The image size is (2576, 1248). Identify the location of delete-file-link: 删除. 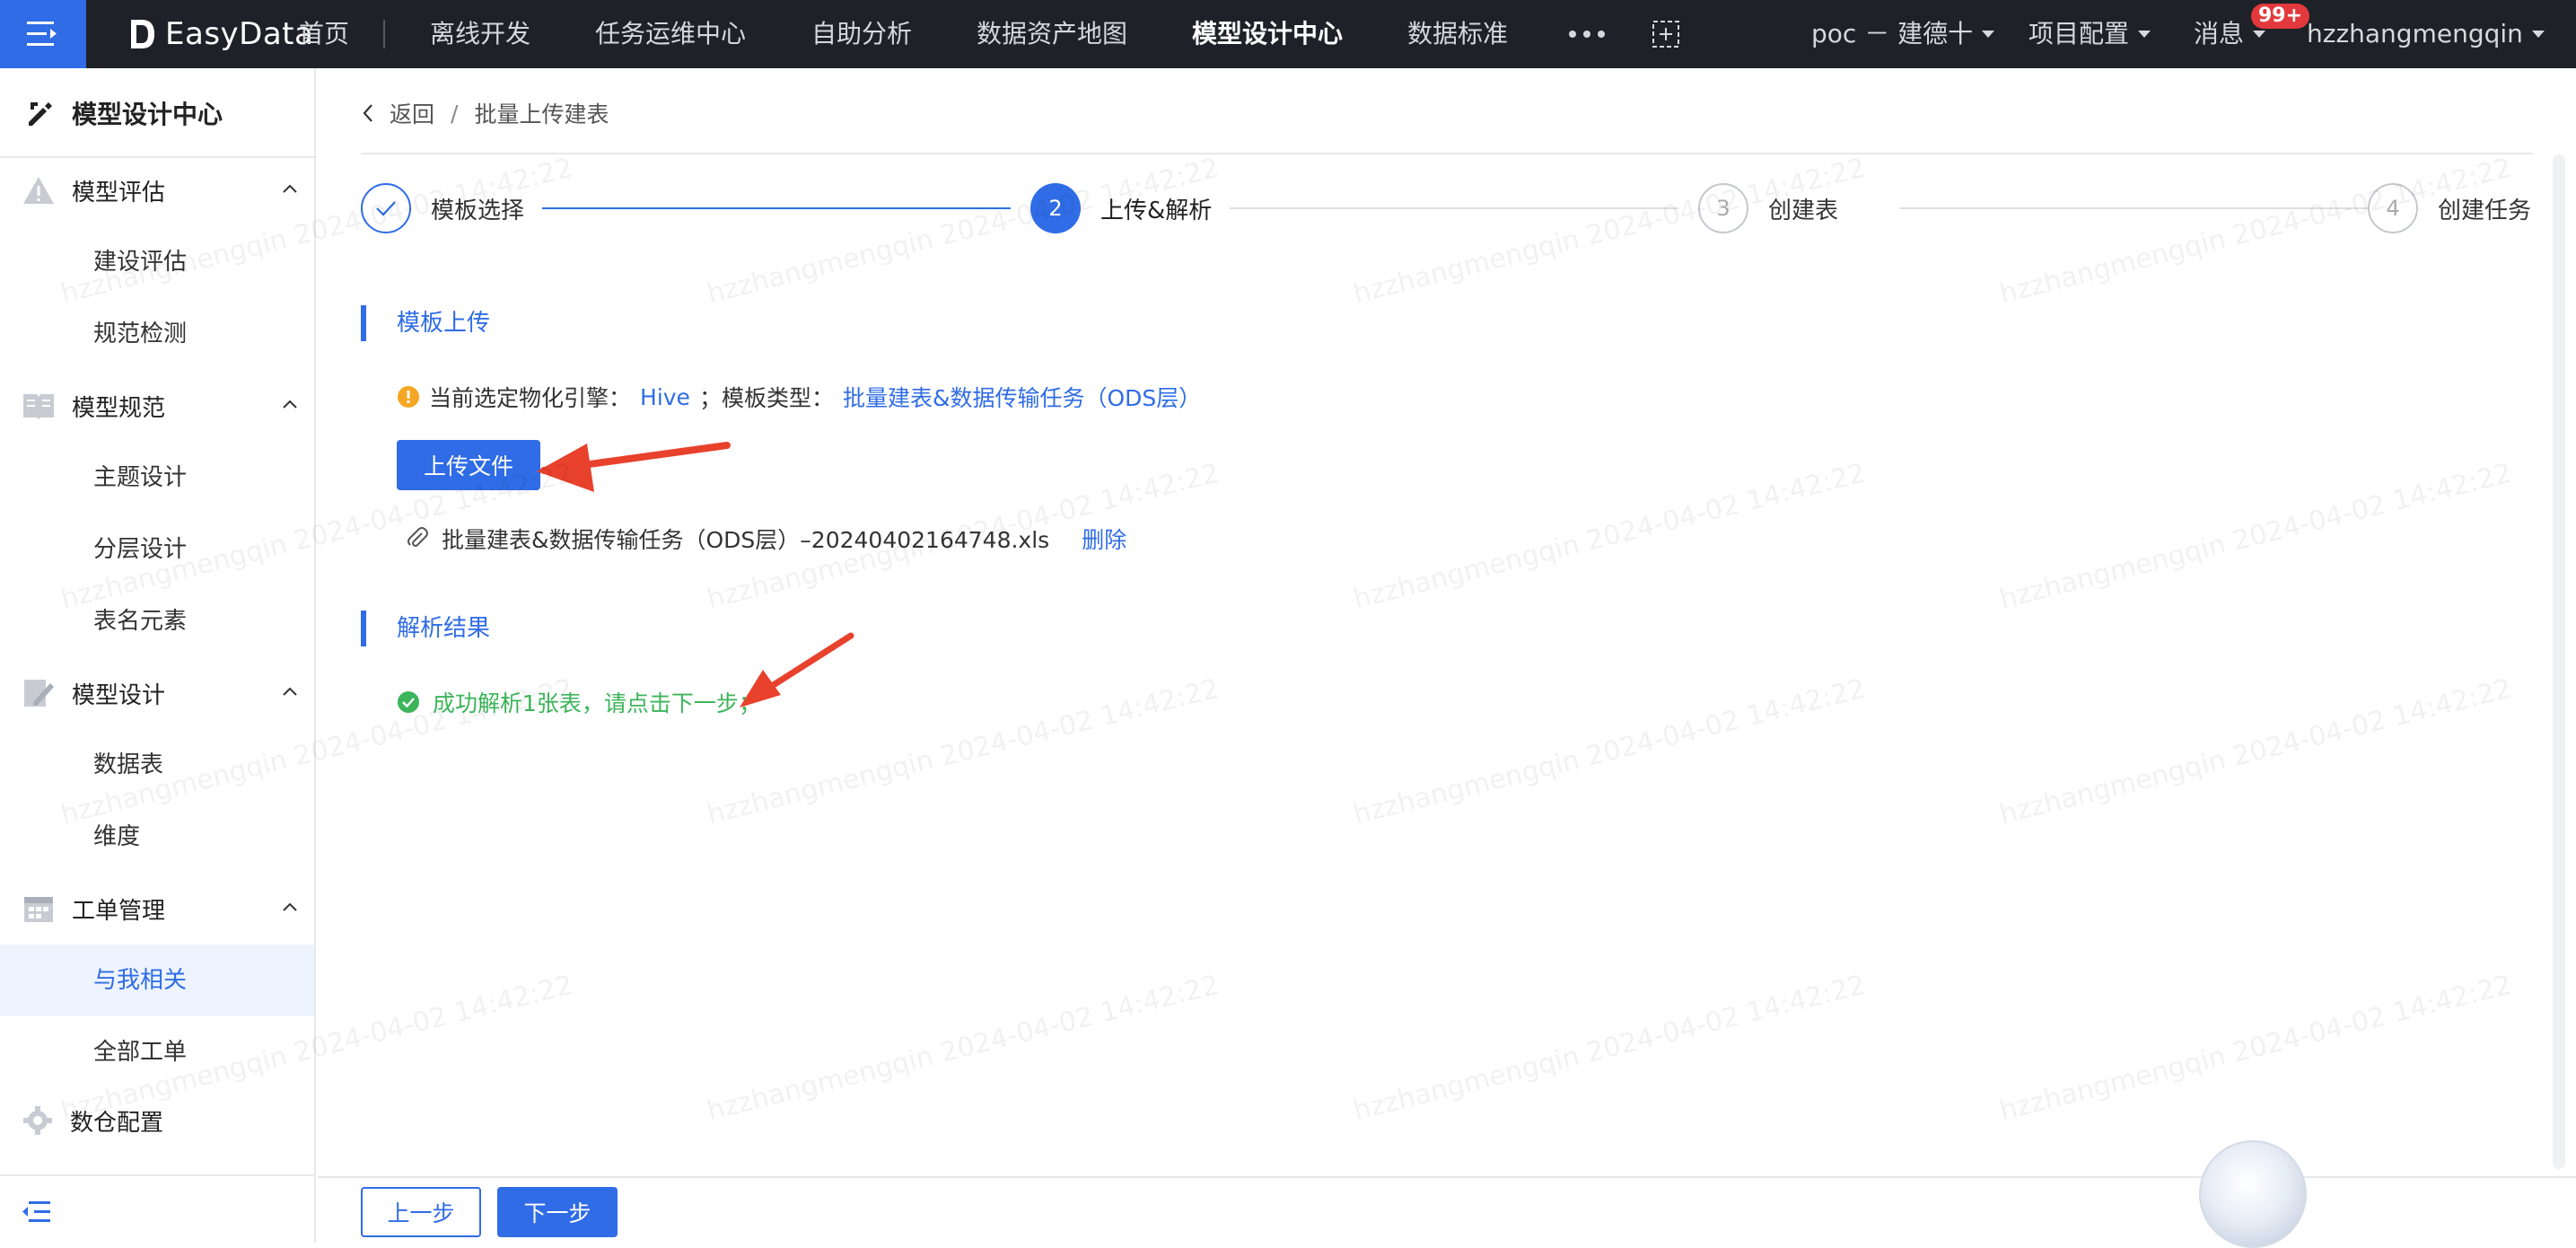
(1104, 539).